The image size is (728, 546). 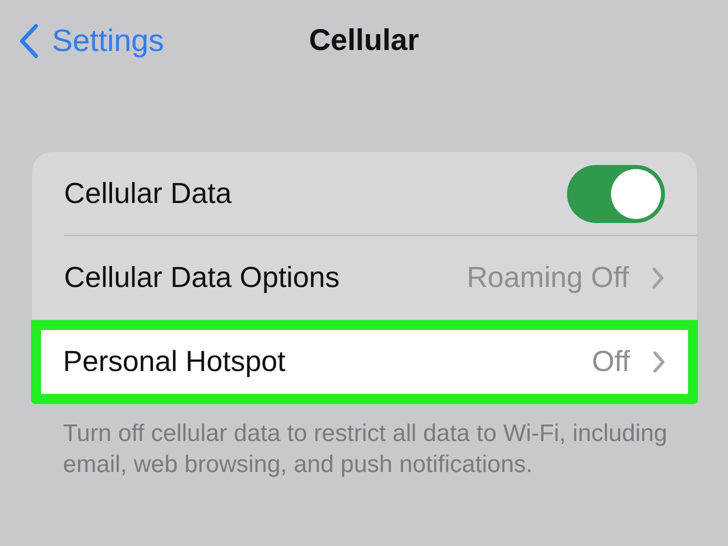 I want to click on screen-title: Cellular, so click(x=364, y=41).